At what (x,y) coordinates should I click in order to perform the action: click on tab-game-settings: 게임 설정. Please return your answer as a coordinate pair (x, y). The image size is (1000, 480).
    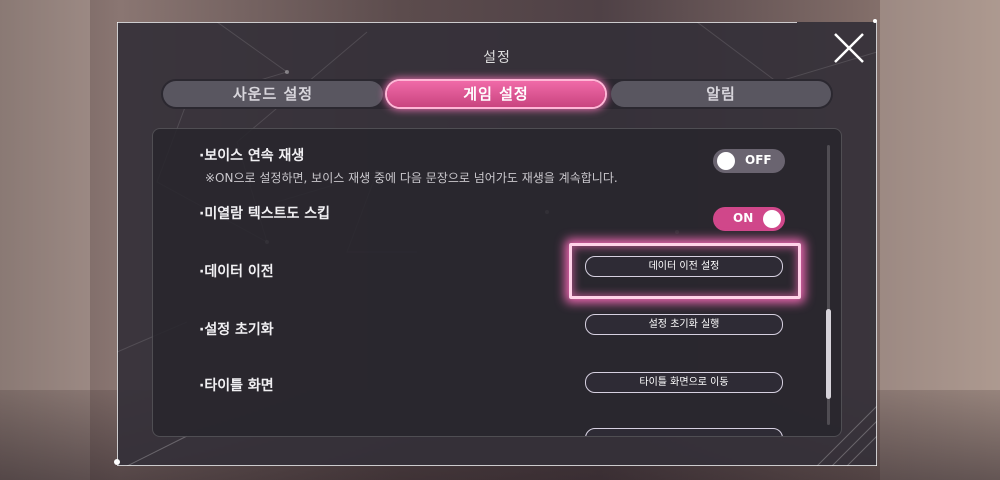
    Looking at the image, I should click on (496, 94).